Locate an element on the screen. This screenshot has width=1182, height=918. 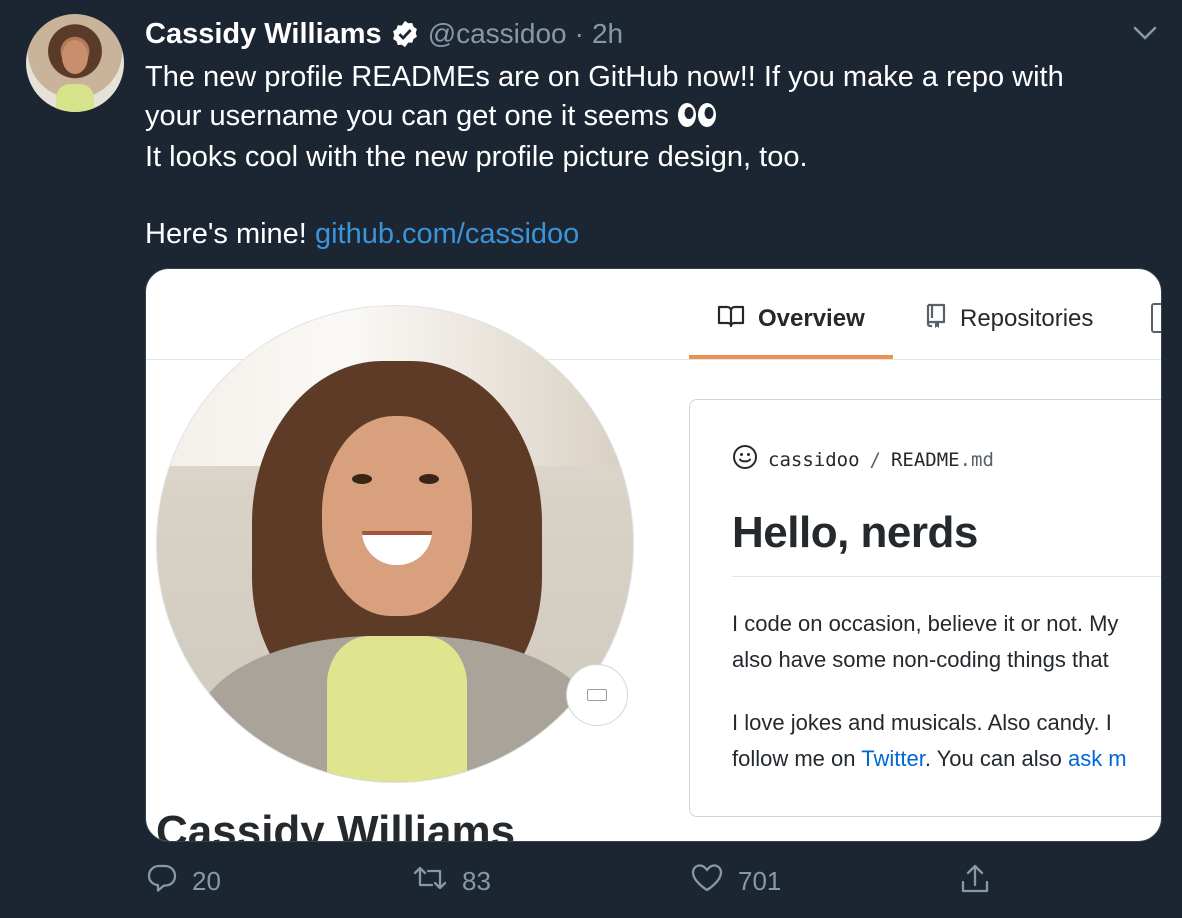
reply-icon is located at coordinates (162, 881).